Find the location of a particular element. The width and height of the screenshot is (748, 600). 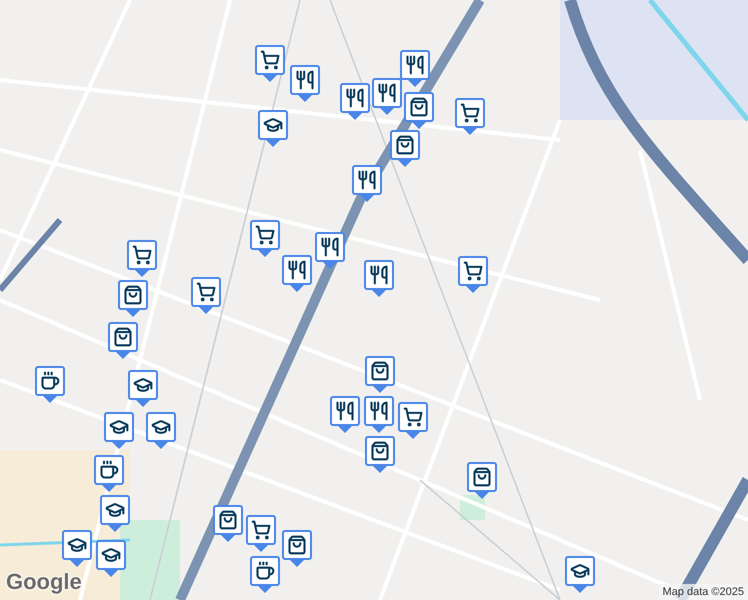

map-data-attribution: Map data ©2025 is located at coordinates (703, 592).